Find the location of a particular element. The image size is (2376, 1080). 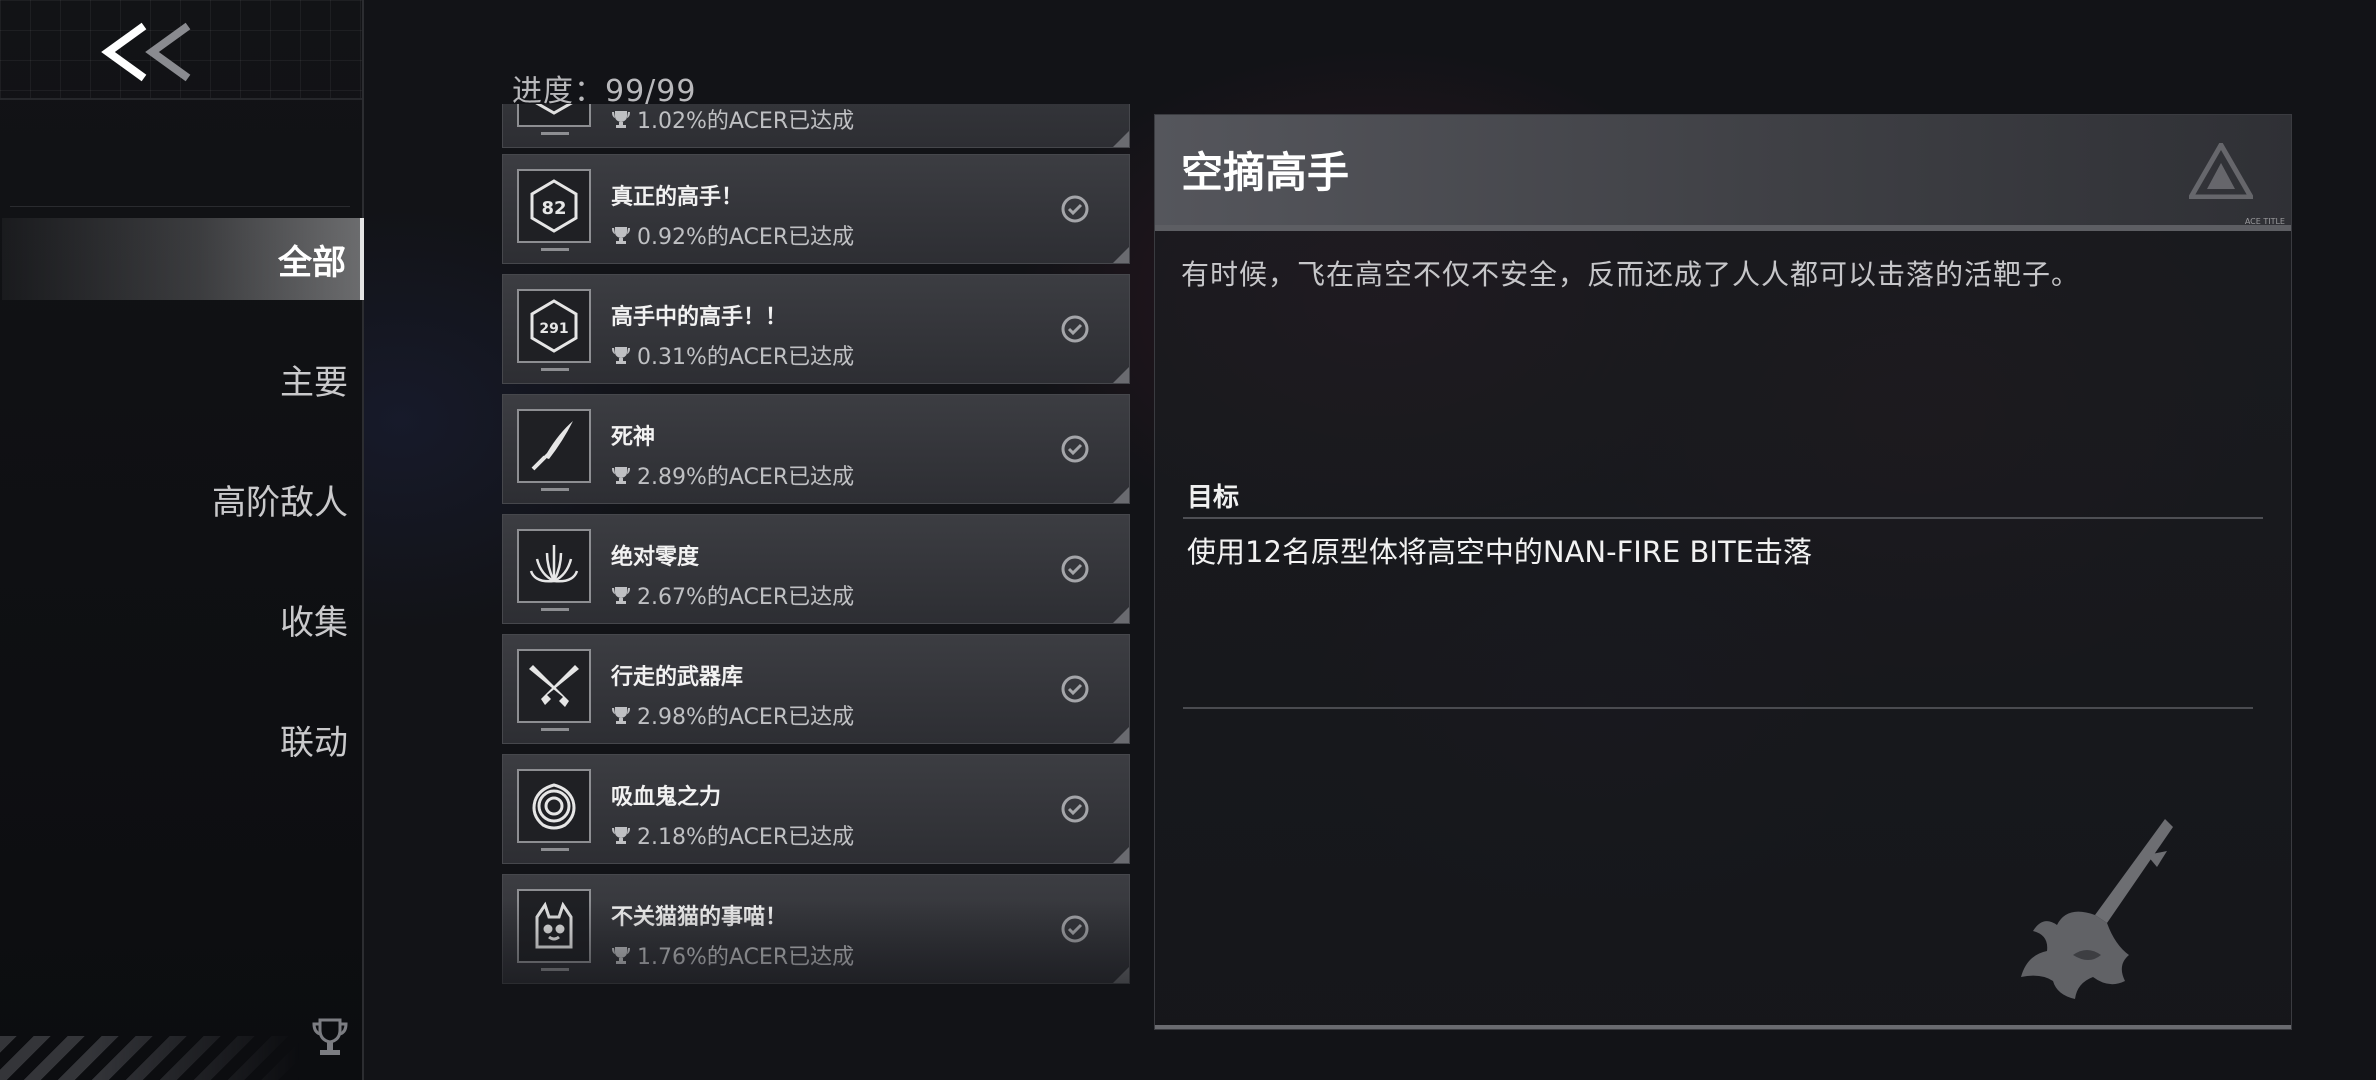

achievement-stat: 2.67%的ACER已达成 is located at coordinates (732, 595).